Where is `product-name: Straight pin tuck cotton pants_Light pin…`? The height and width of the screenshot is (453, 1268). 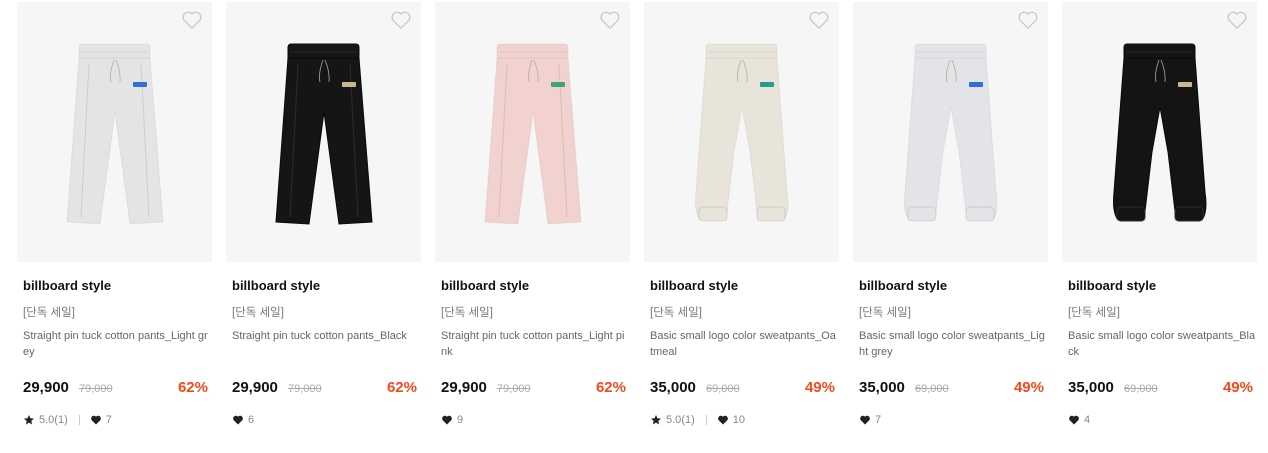
product-name: Straight pin tuck cotton pants_Light pin… is located at coordinates (535, 344).